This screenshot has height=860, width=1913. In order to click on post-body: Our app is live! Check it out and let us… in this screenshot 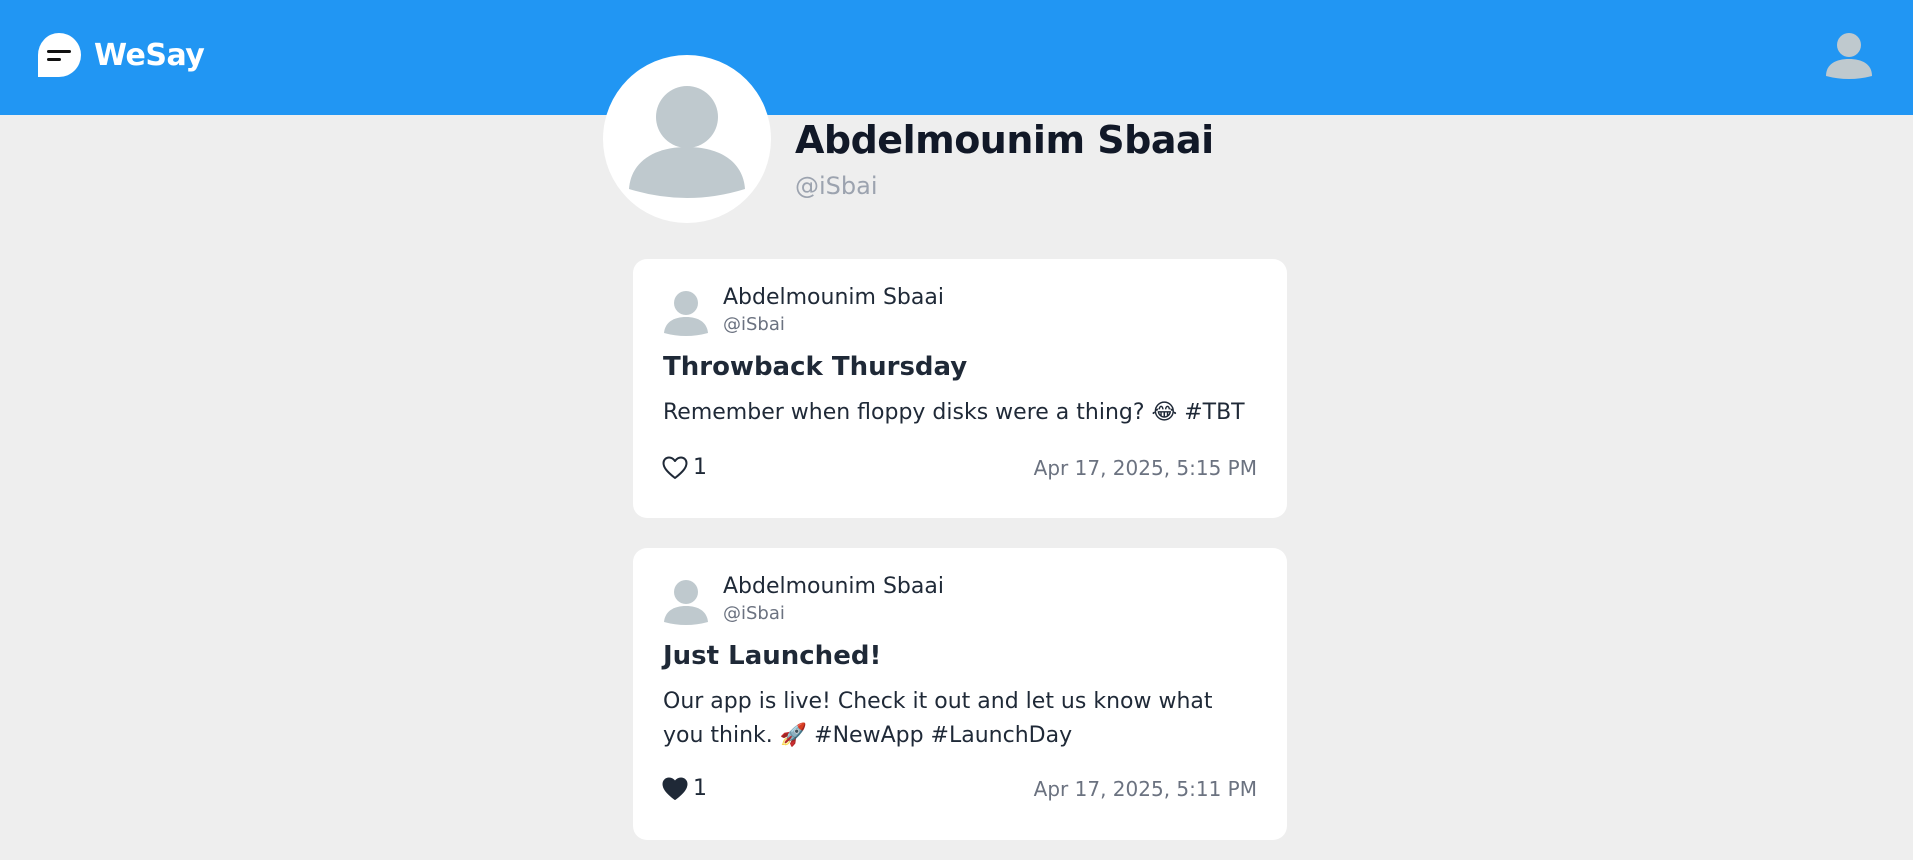, I will do `click(938, 718)`.